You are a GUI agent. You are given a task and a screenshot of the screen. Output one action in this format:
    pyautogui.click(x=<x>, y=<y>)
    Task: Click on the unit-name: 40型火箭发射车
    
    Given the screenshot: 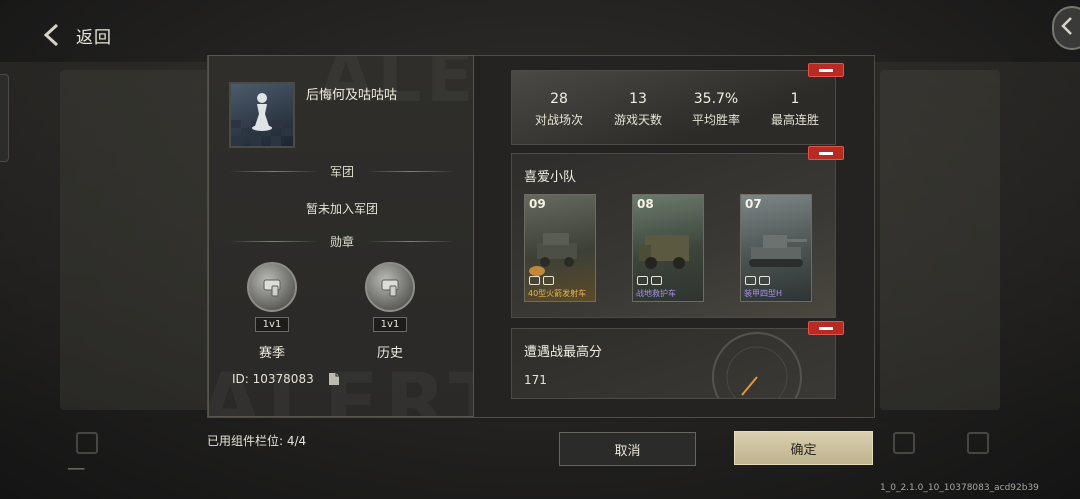 What is the action you would take?
    pyautogui.click(x=557, y=293)
    